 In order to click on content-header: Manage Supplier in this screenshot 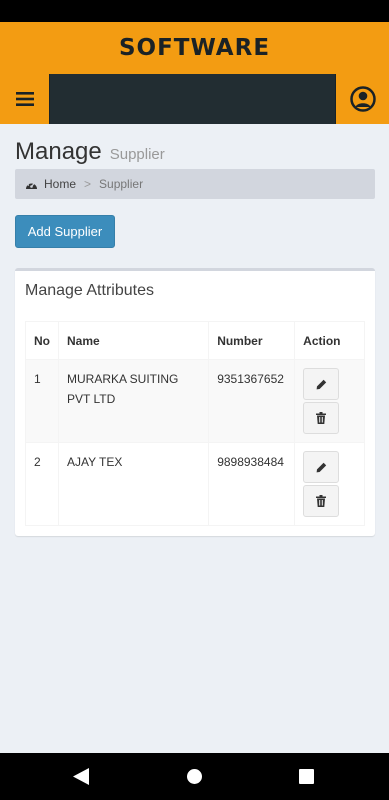, I will do `click(90, 152)`.